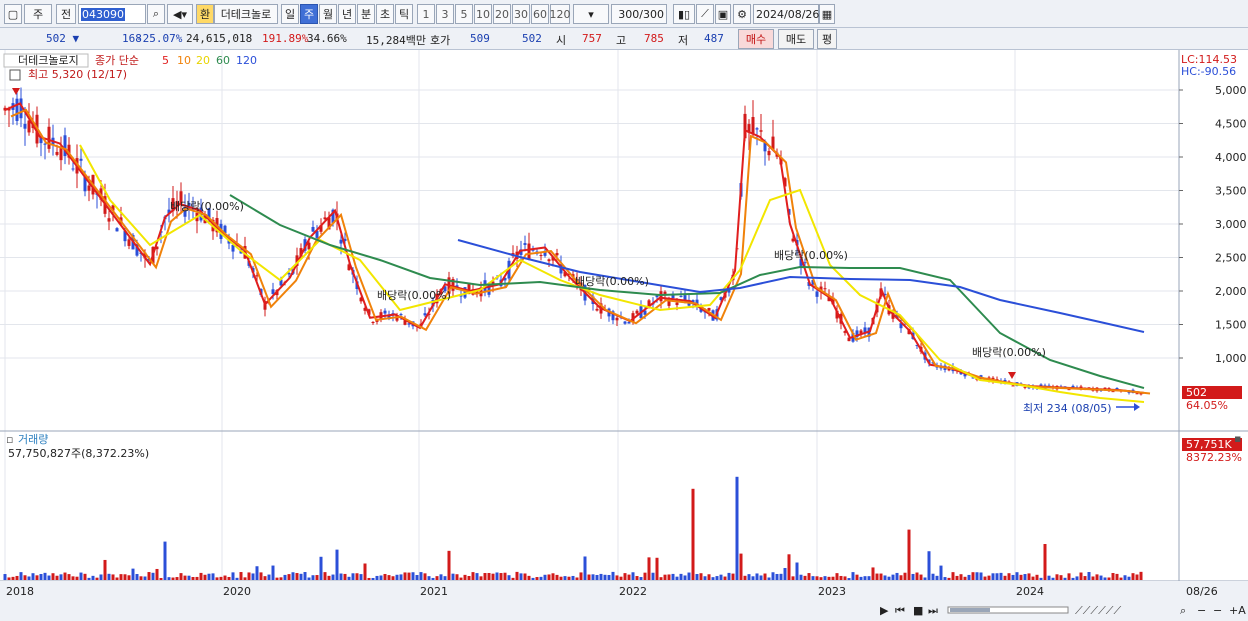 This screenshot has height=621, width=1248. What do you see at coordinates (723, 14) in the screenshot?
I see `save-icon: ▣` at bounding box center [723, 14].